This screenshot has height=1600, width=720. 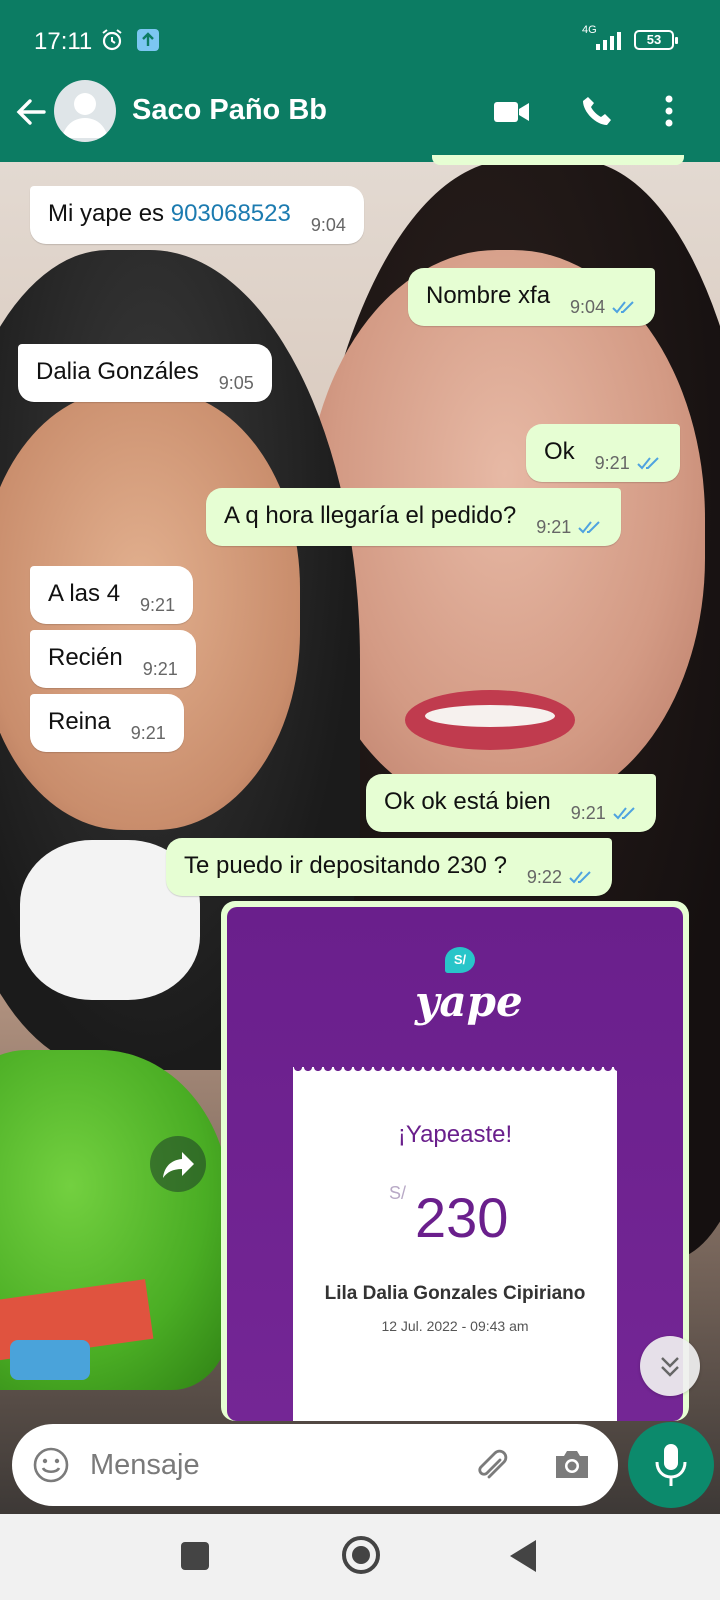 I want to click on video-call-icon, so click(x=512, y=112).